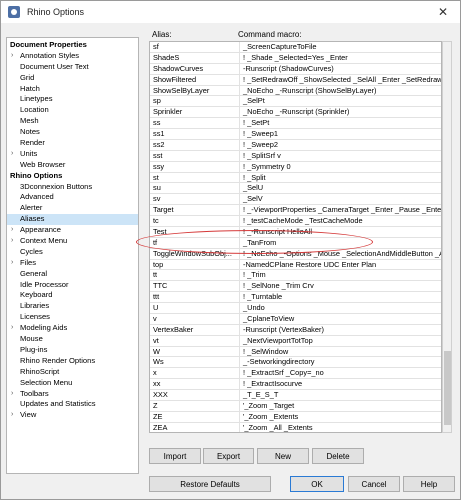  What do you see at coordinates (194, 406) in the screenshot?
I see `alias-cell: Z` at bounding box center [194, 406].